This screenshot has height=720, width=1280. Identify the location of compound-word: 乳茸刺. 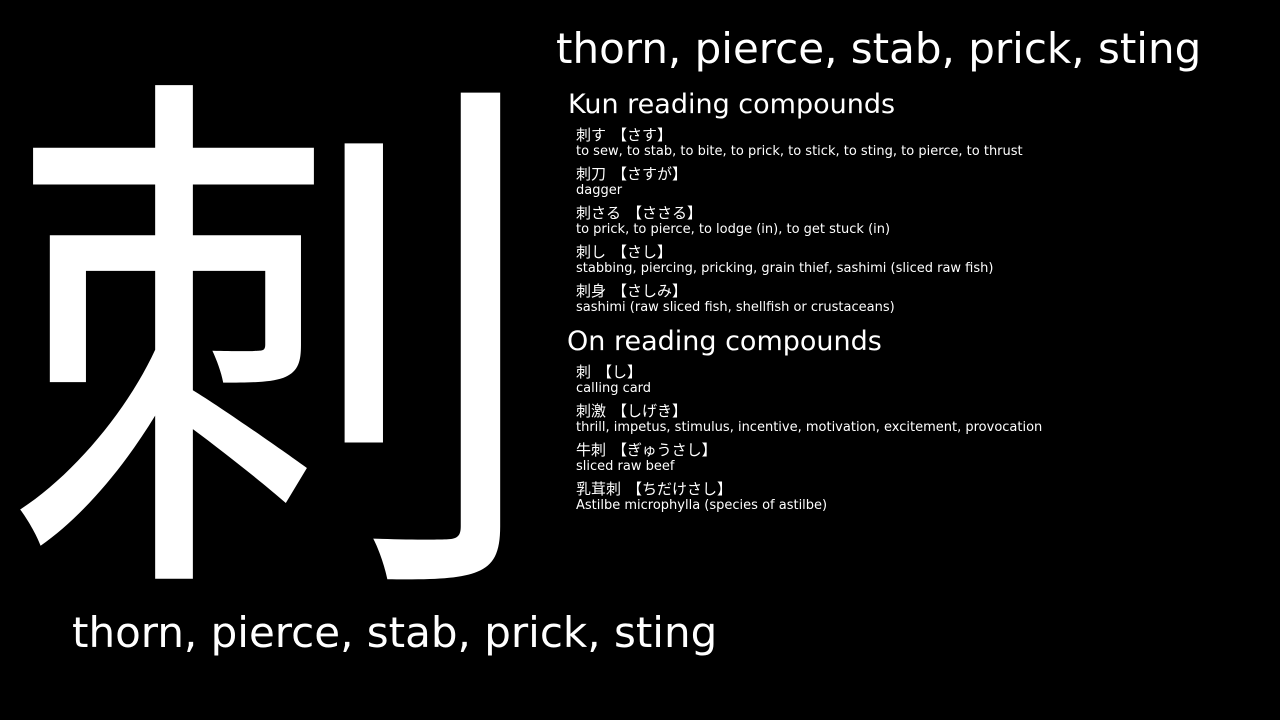
(599, 489).